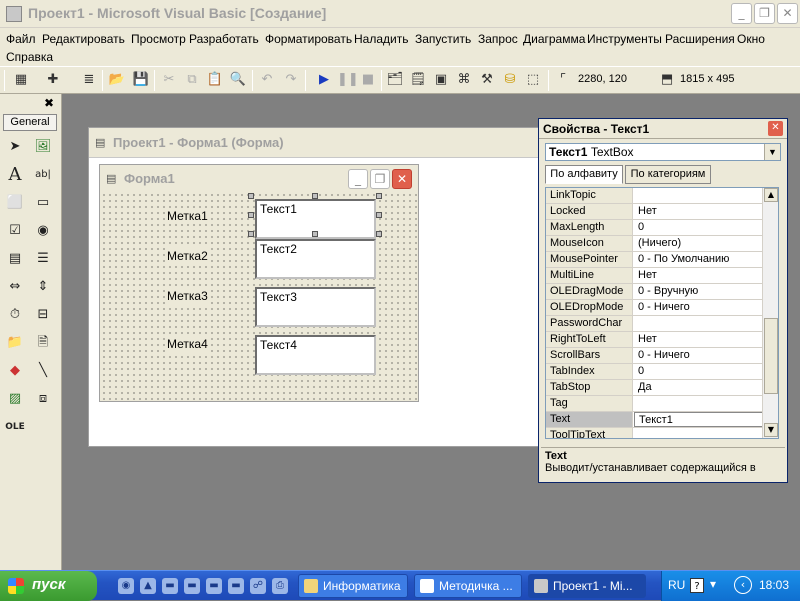 The width and height of the screenshot is (800, 601). Describe the element at coordinates (141, 80) in the screenshot. I see `save-icon: 💾` at that location.